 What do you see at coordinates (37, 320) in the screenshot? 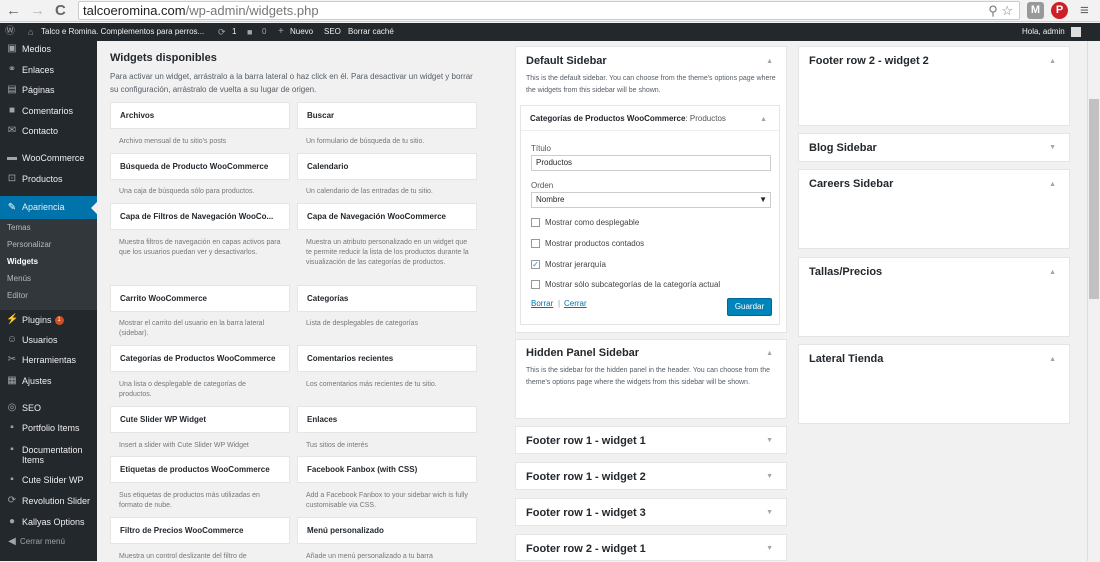
I see `menu-label: Plugins` at bounding box center [37, 320].